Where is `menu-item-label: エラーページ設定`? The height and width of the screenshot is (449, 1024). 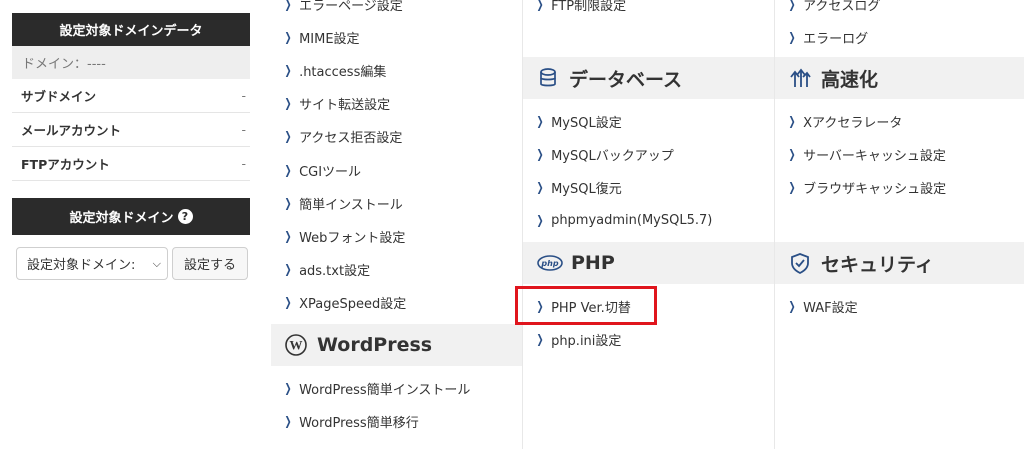 menu-item-label: エラーページ設定 is located at coordinates (351, 7).